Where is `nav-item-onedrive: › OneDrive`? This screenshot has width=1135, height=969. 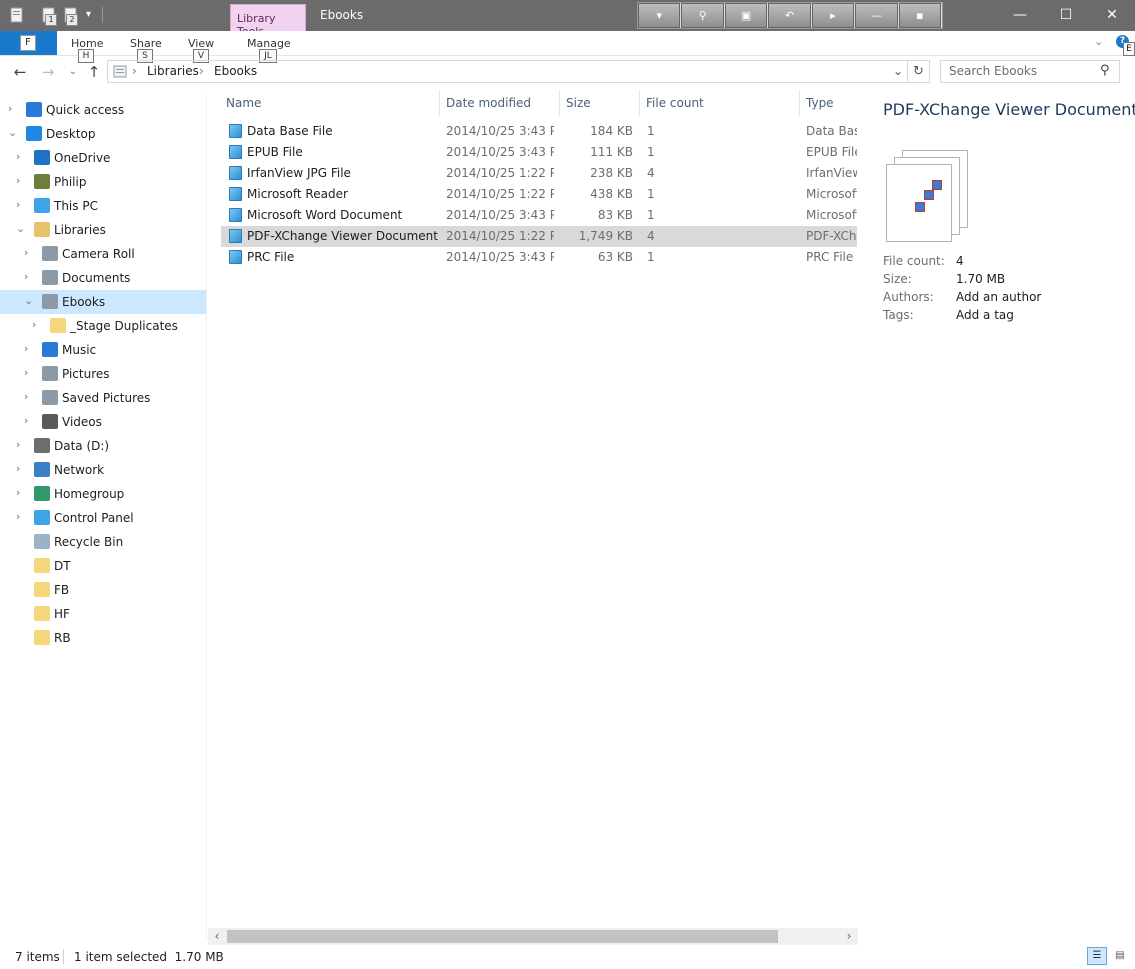
nav-item-onedrive: › OneDrive is located at coordinates (103, 158).